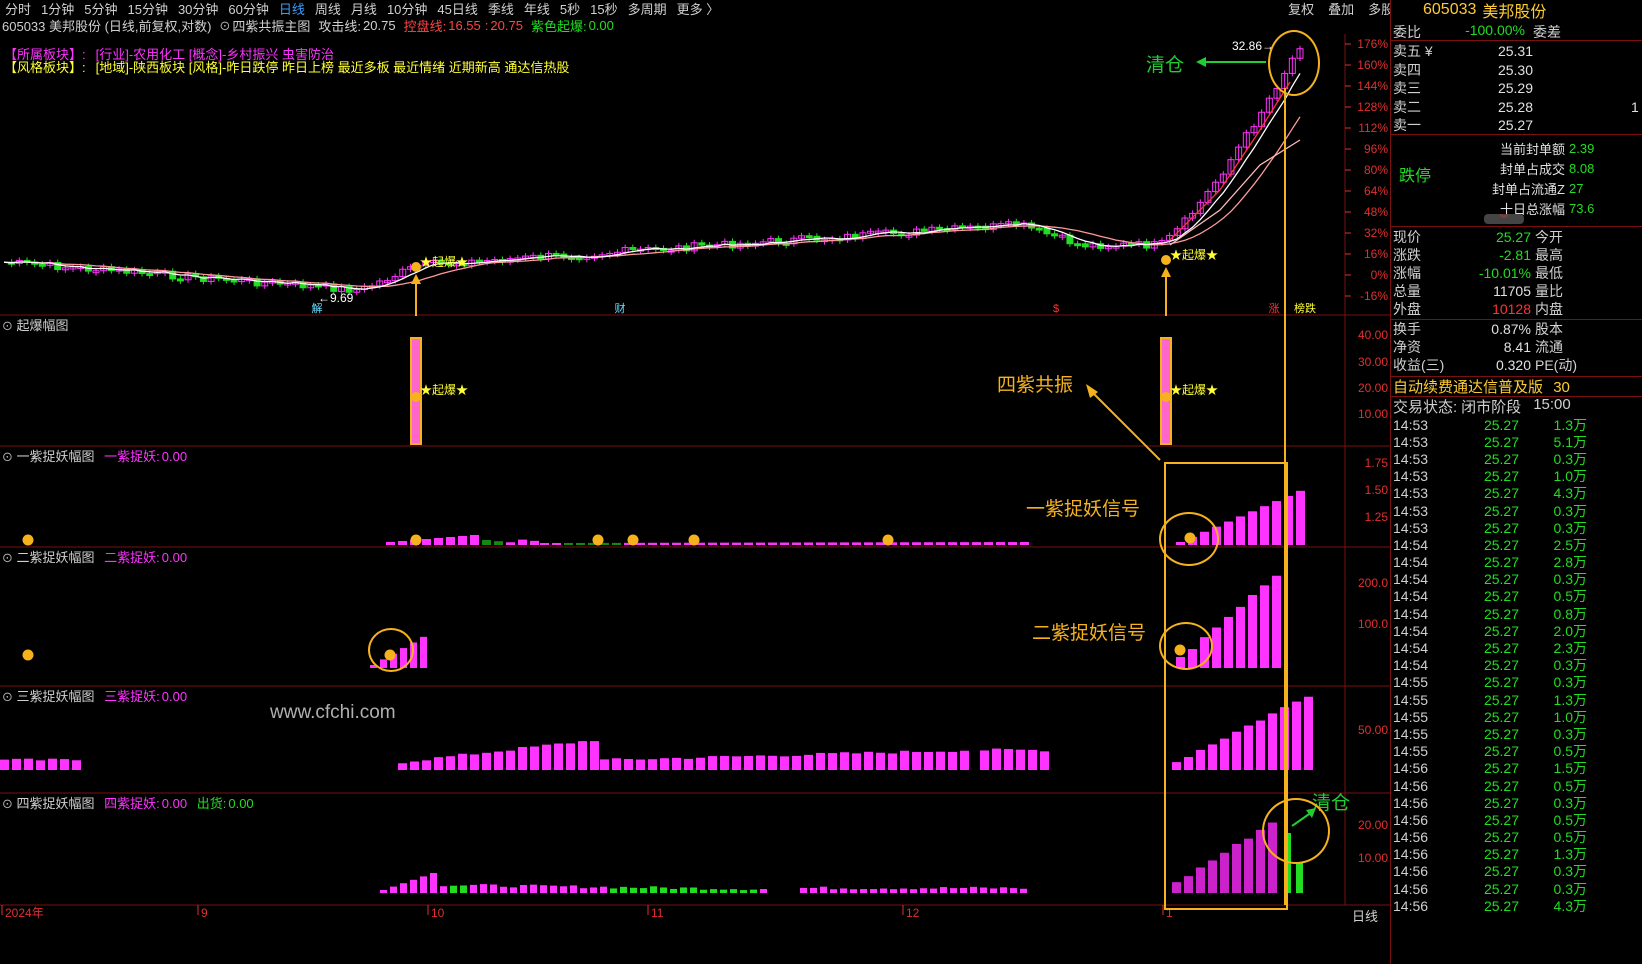  Describe the element at coordinates (1517, 716) in the screenshot. I see `tick-row: 14:55 25.27 1.0万` at that location.